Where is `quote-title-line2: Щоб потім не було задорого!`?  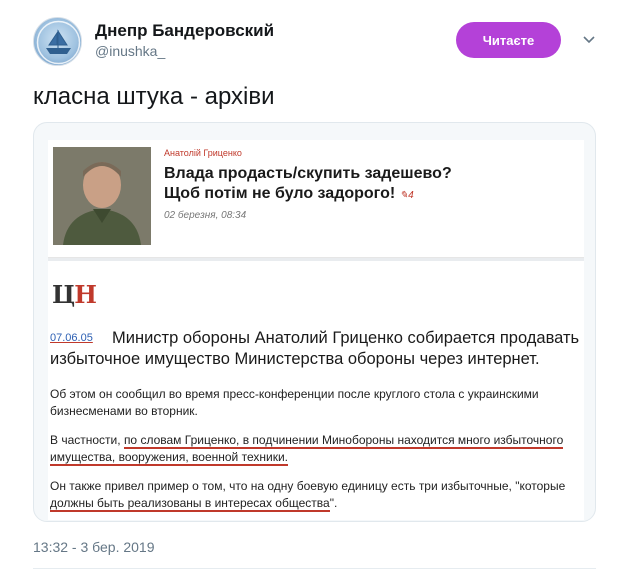
quote-title-line2: Щоб потім не було задорого! is located at coordinates (280, 193).